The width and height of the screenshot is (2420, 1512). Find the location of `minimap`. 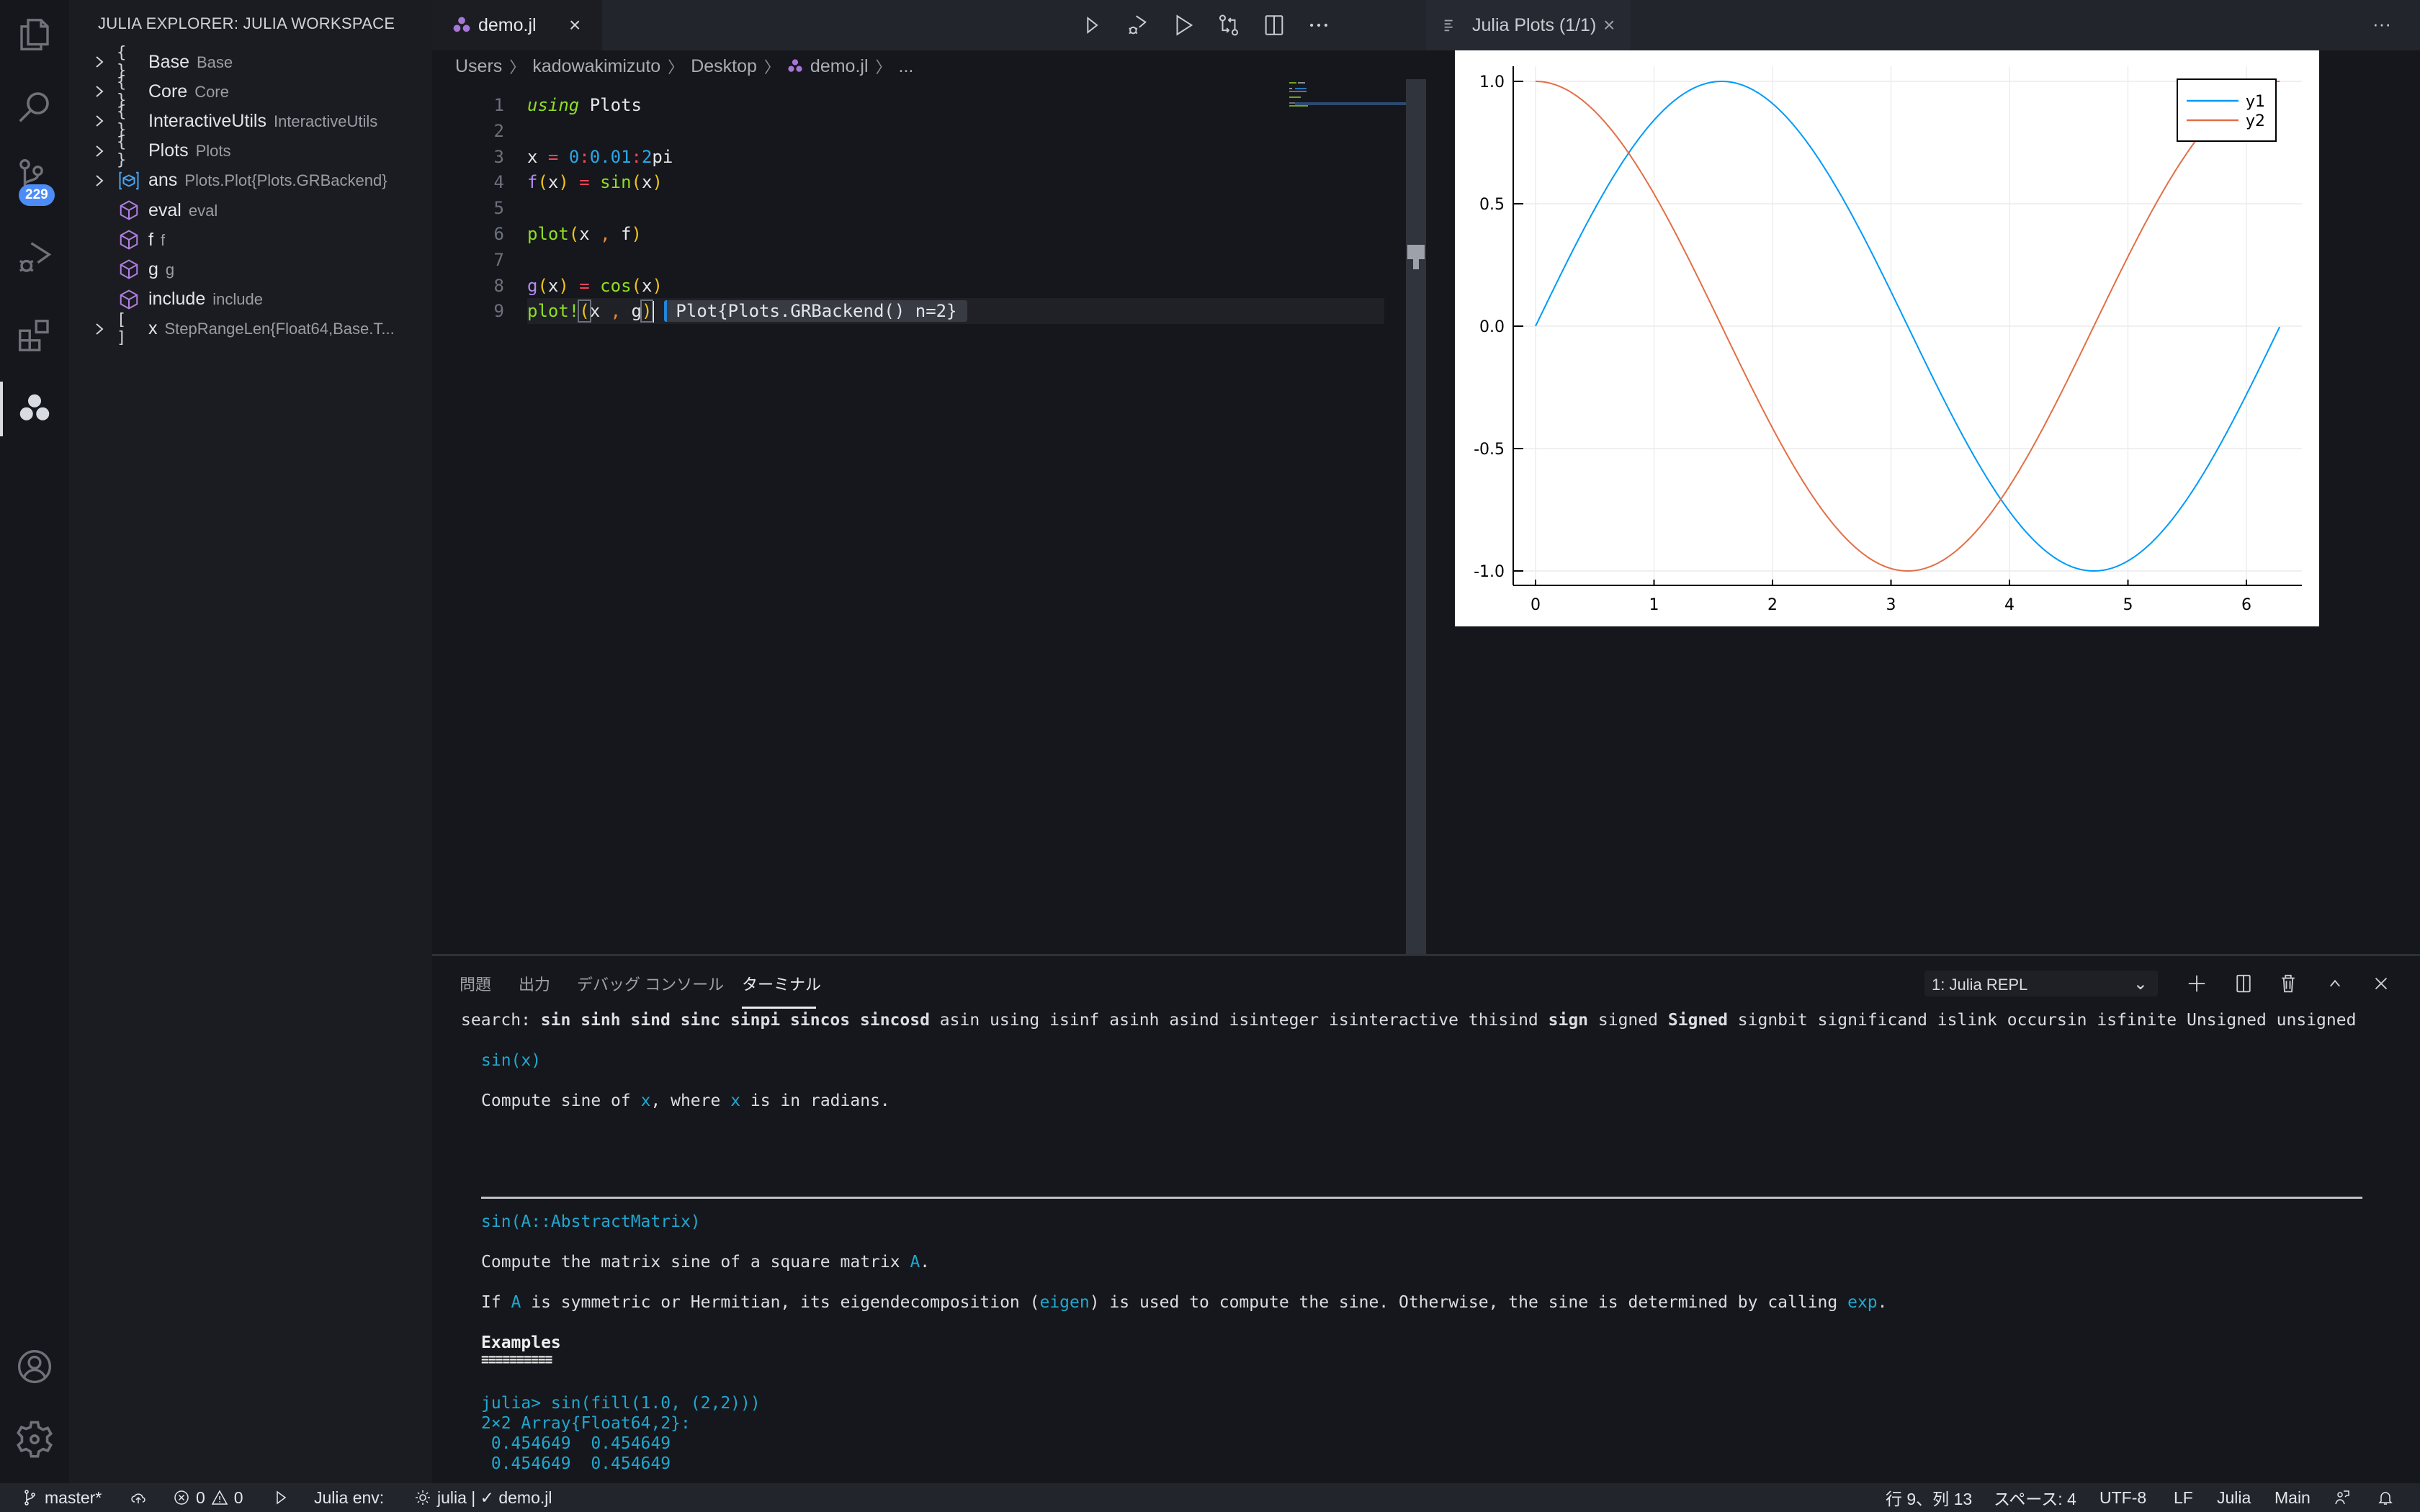

minimap is located at coordinates (1346, 100).